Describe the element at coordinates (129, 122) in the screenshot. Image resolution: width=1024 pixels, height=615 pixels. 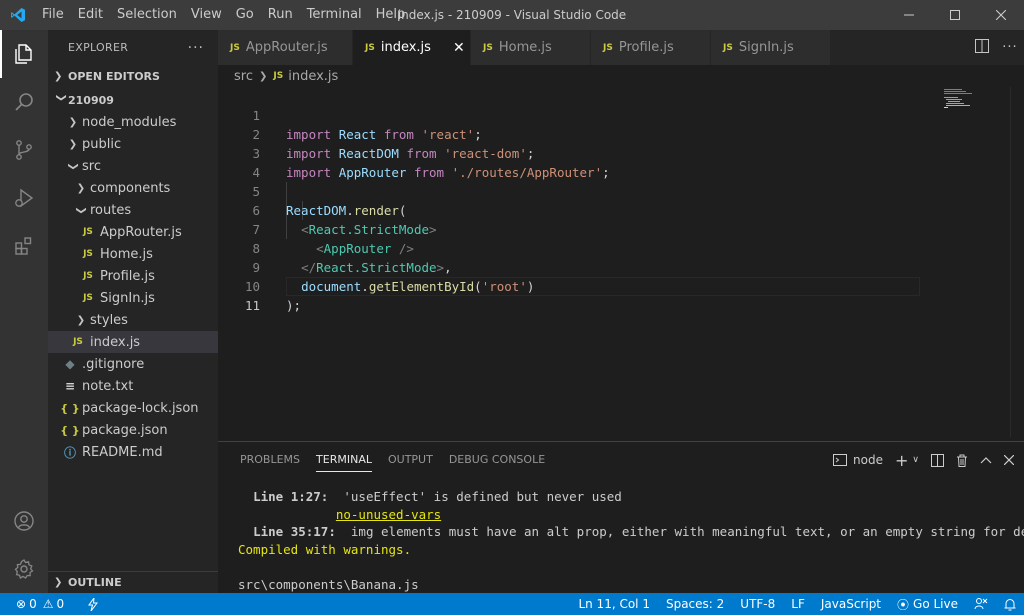
I see `tree-item-label: node_modules` at that location.